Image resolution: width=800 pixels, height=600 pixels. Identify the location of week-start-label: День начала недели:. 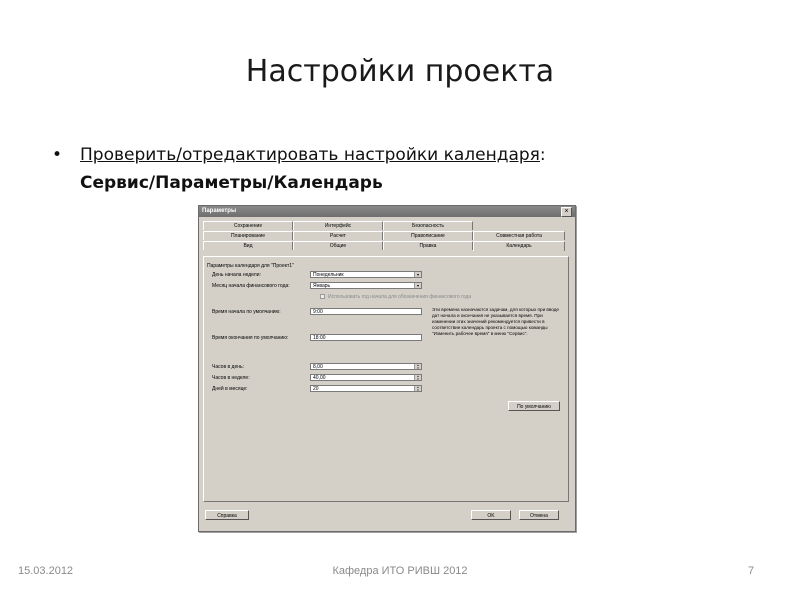
(236, 275).